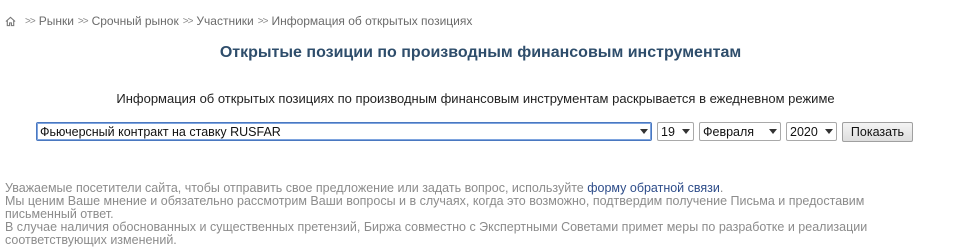 The height and width of the screenshot is (250, 961). I want to click on home-icon, so click(10, 21).